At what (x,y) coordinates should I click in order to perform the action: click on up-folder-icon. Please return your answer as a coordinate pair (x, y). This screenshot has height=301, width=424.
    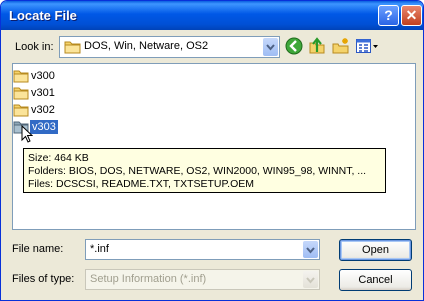
    Looking at the image, I should click on (317, 45).